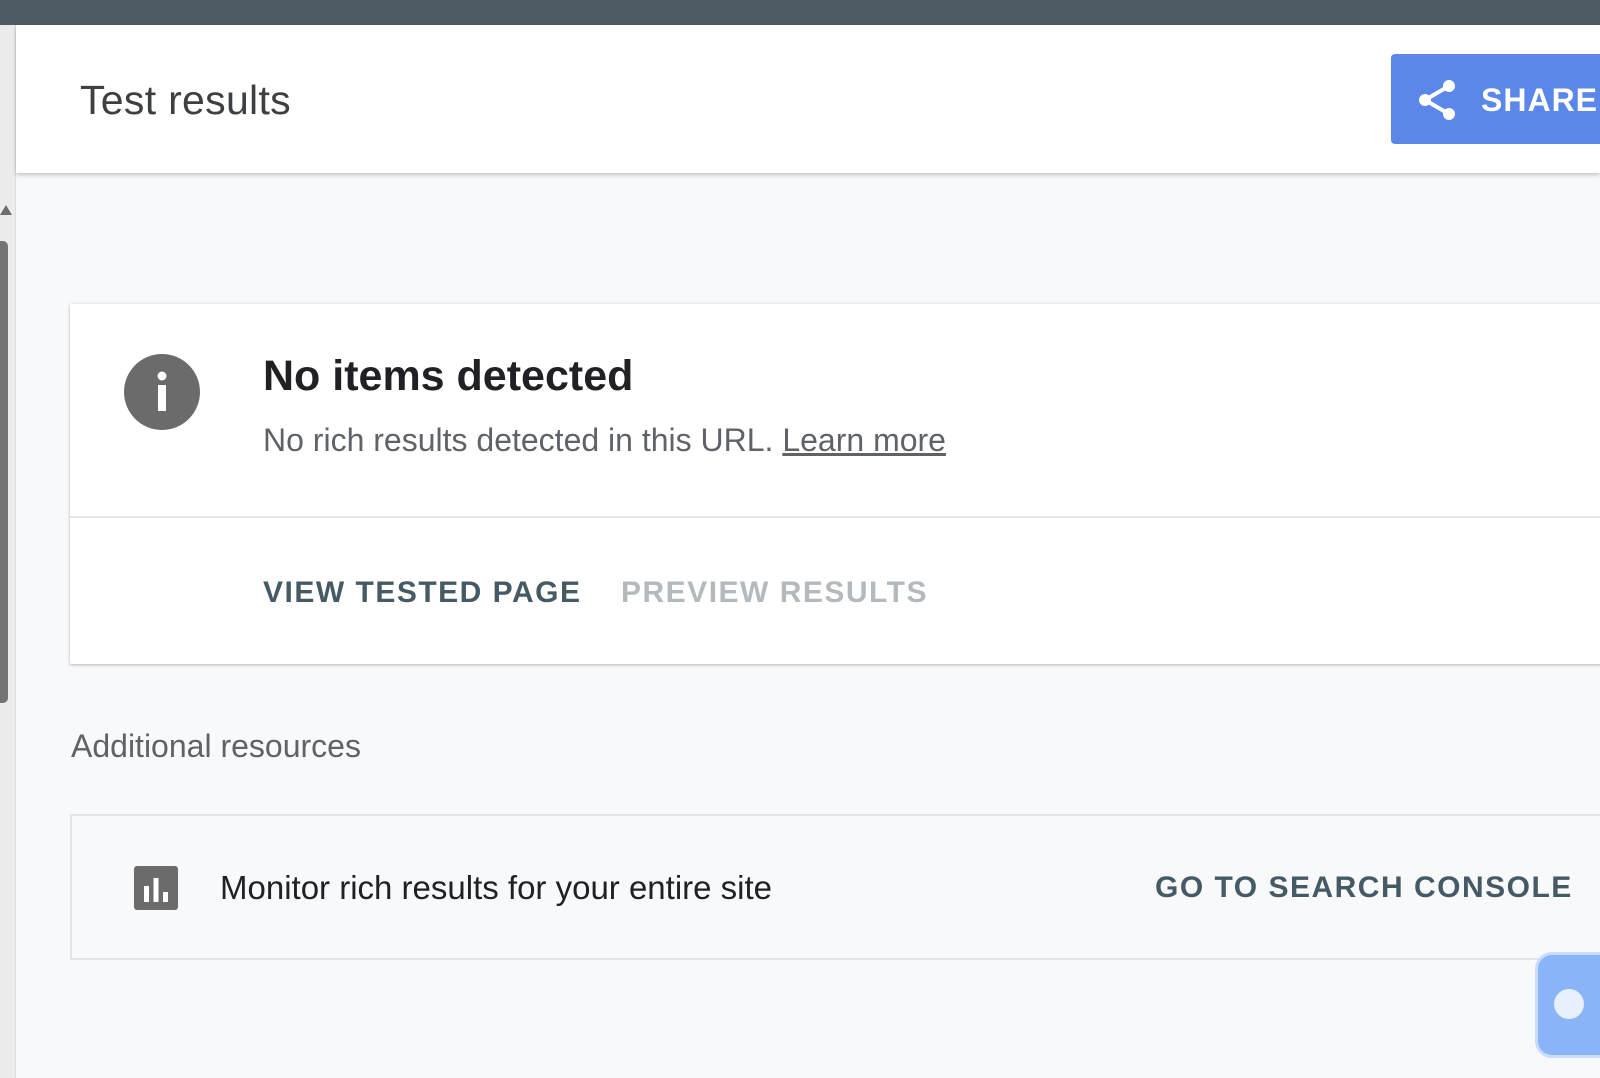 This screenshot has height=1078, width=1600. What do you see at coordinates (1540, 100) in the screenshot?
I see `share-button-label: SHARE` at bounding box center [1540, 100].